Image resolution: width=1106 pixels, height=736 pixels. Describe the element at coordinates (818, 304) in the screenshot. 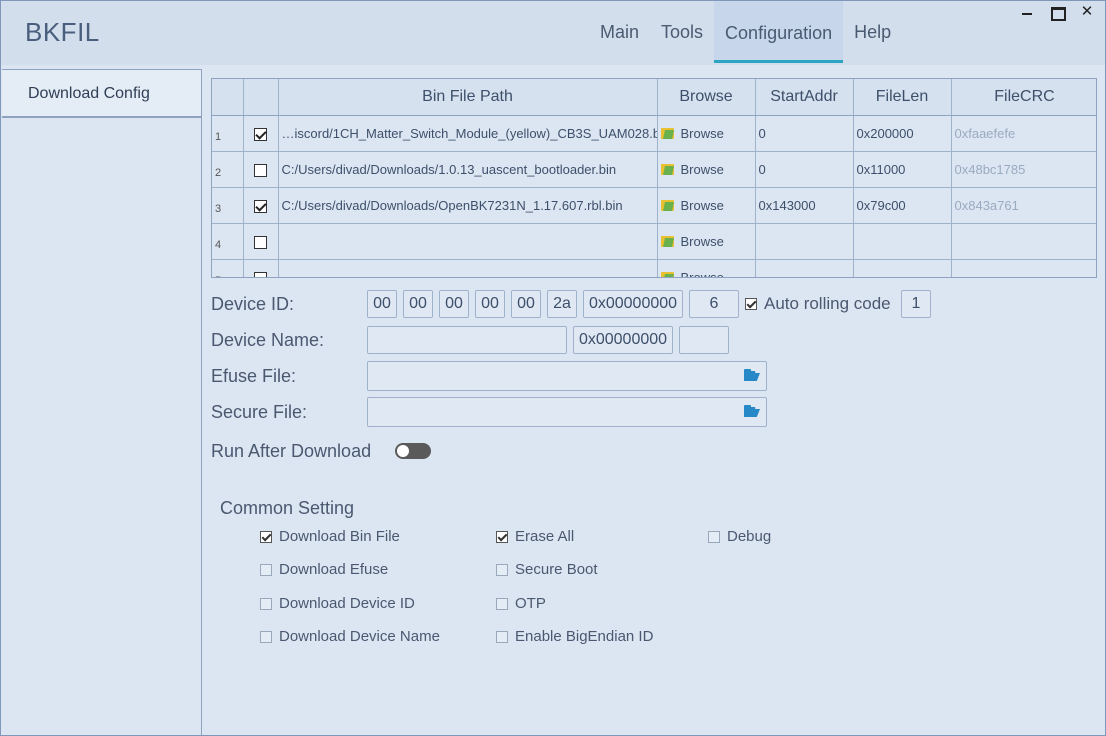

I see `auto-rolling-code-option: Auto rolling code` at that location.